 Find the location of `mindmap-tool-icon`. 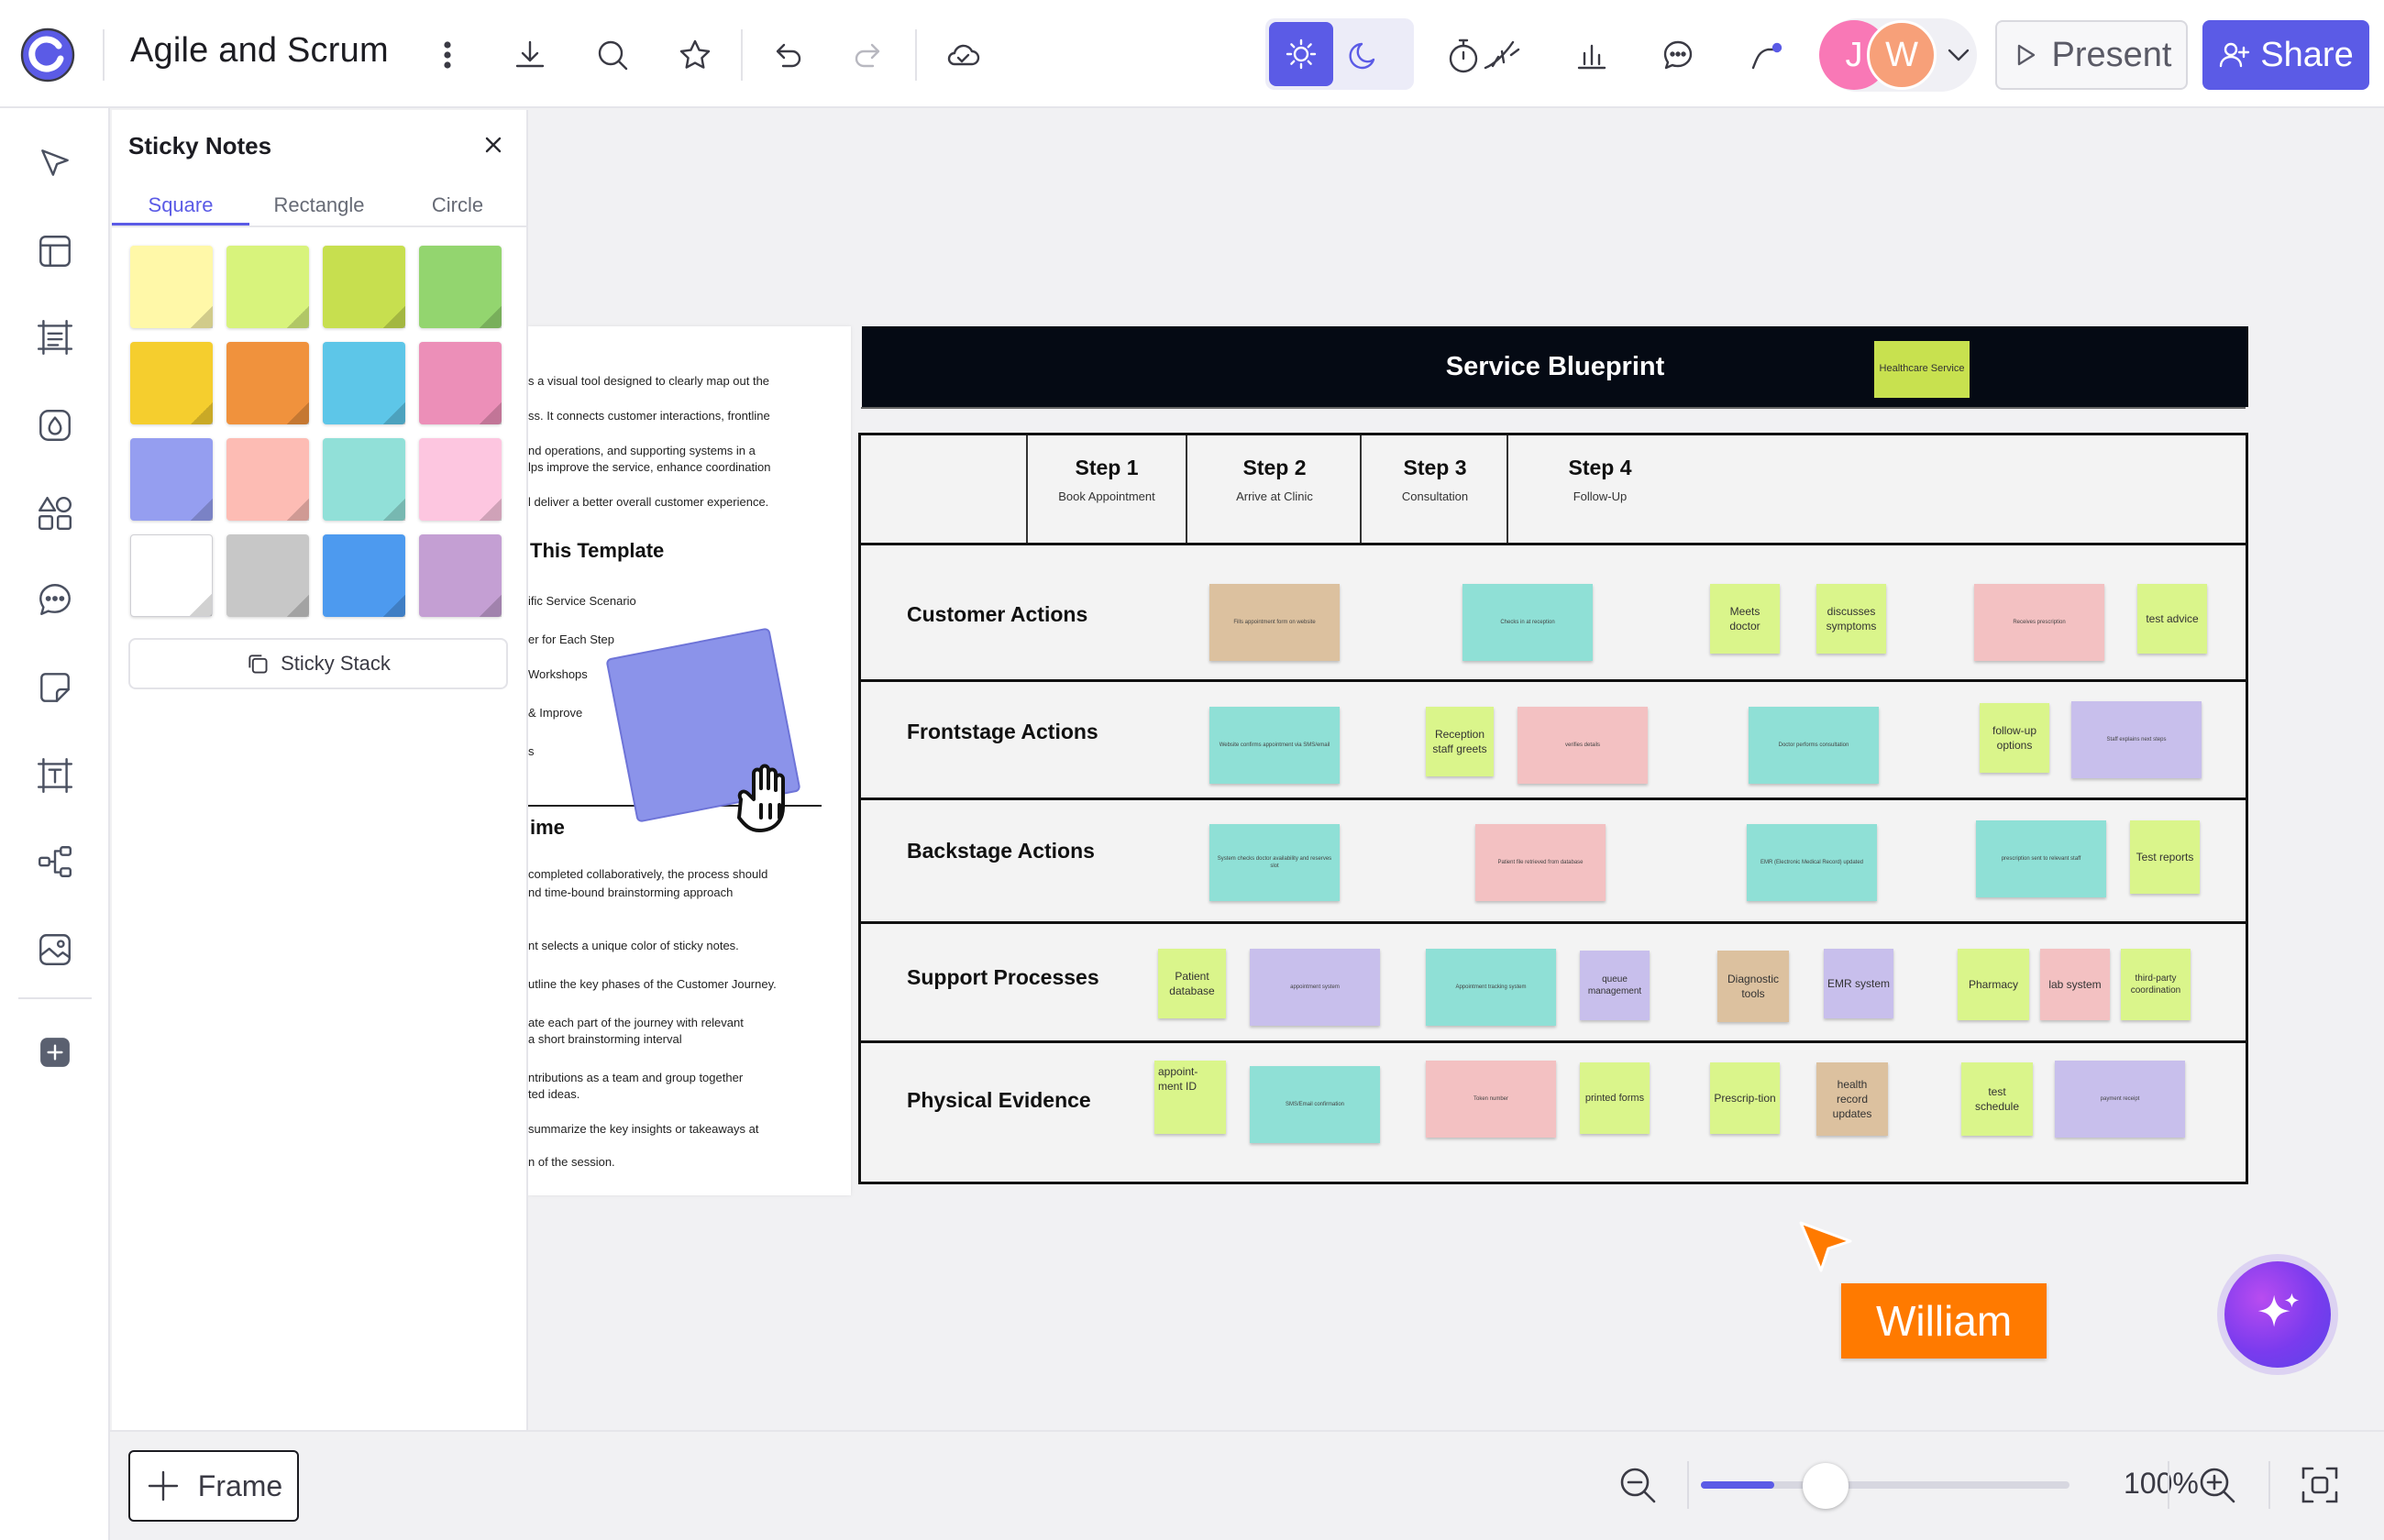

mindmap-tool-icon is located at coordinates (55, 862).